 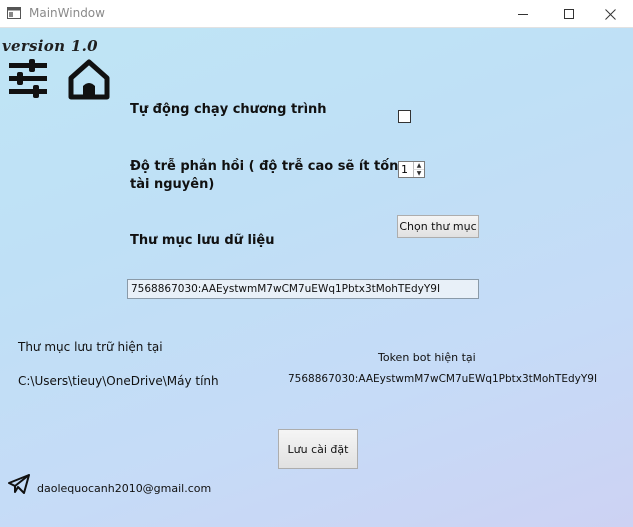 I want to click on spin-up-arrow-icon: ▲, so click(x=418, y=166).